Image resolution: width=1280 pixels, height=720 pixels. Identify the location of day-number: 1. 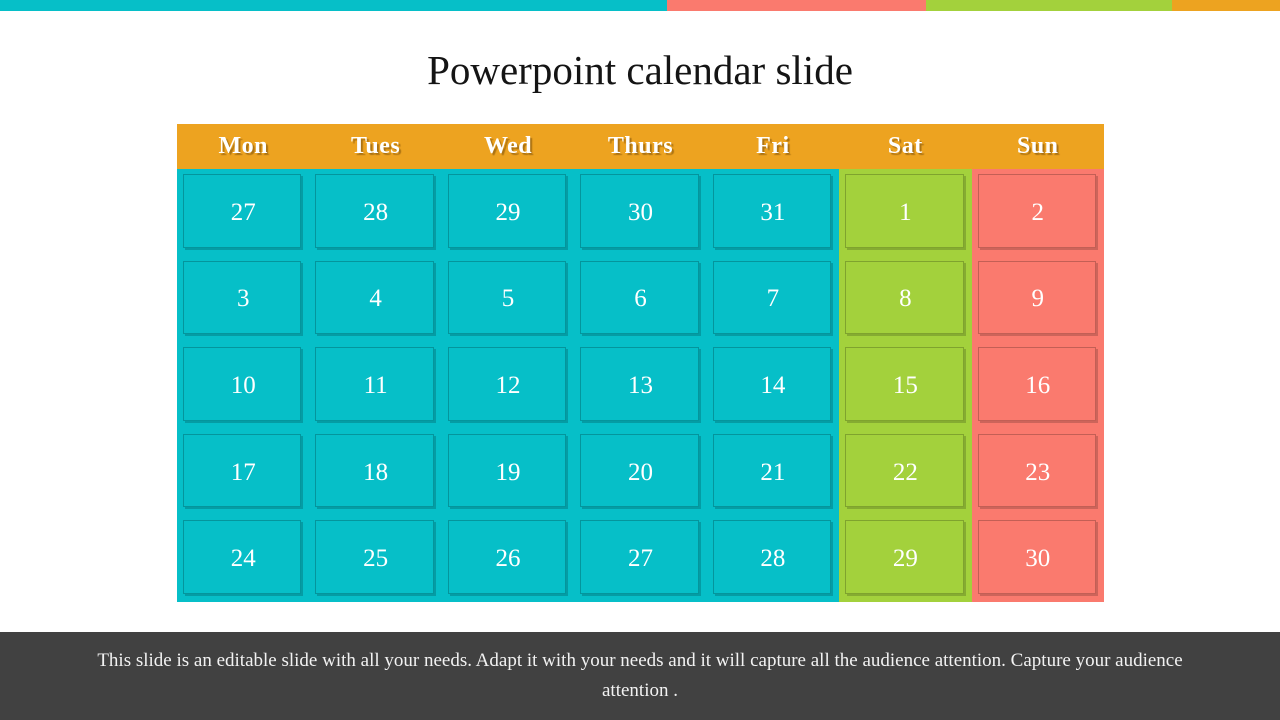
(905, 212).